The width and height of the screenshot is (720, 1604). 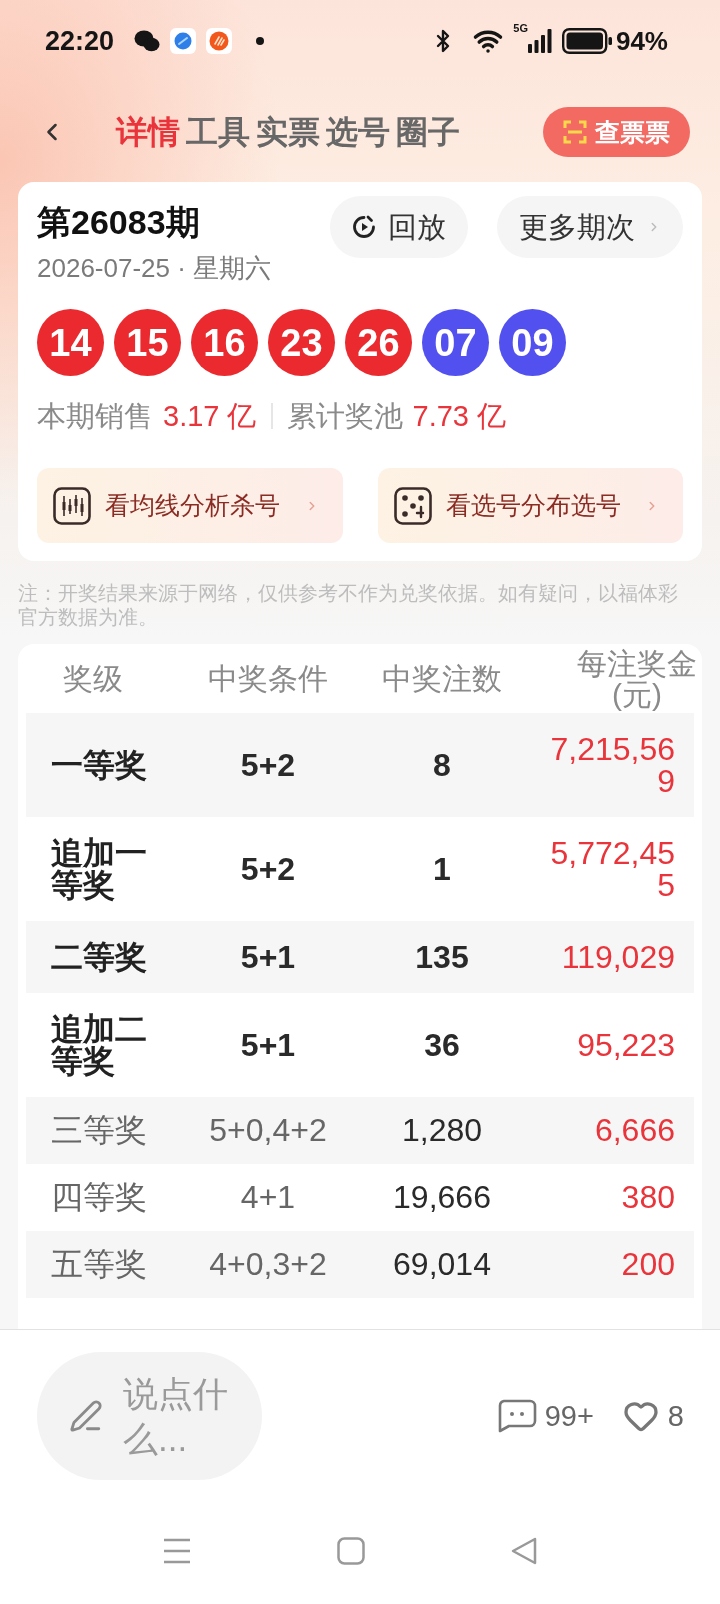 What do you see at coordinates (177, 1551) in the screenshot?
I see `menu-icon` at bounding box center [177, 1551].